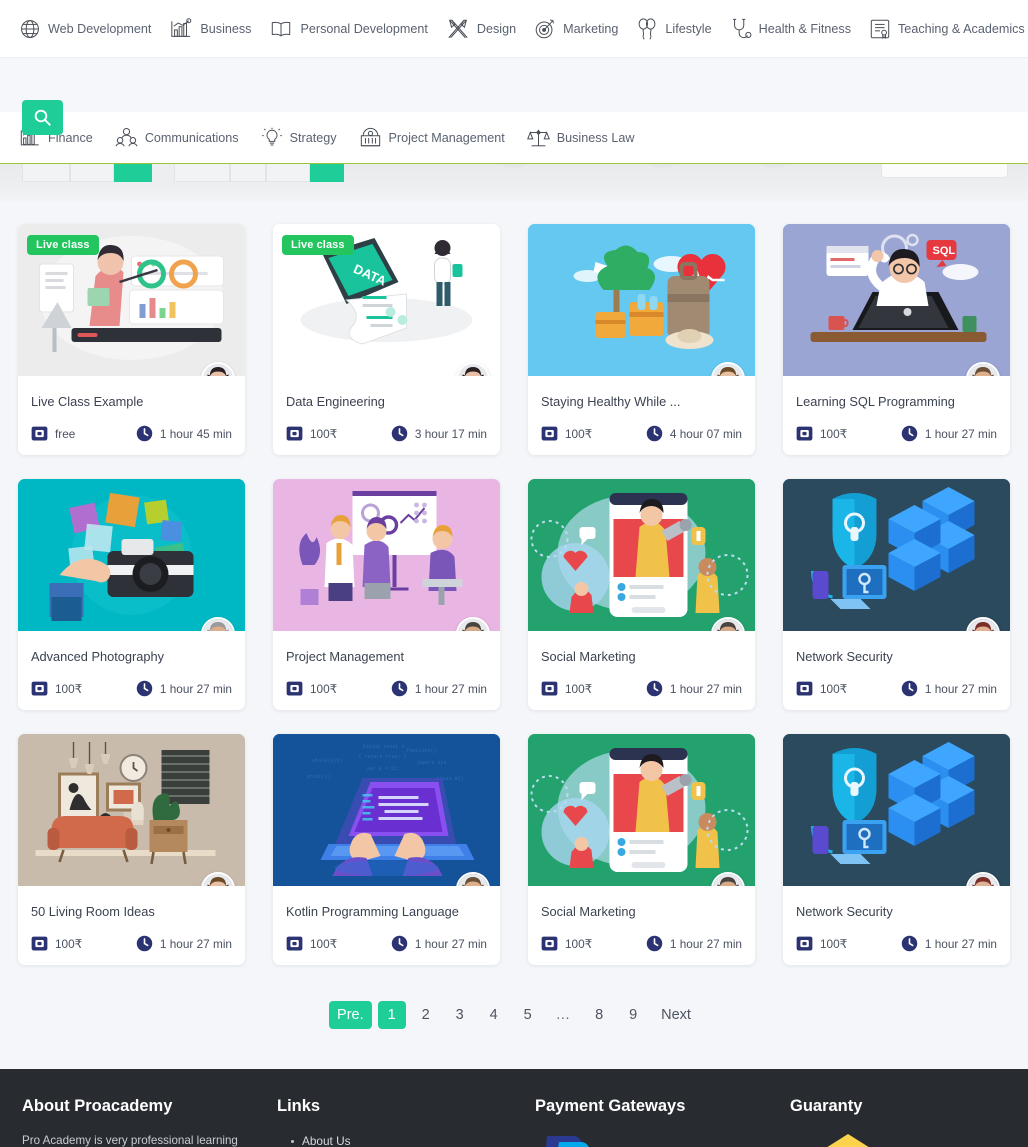 The width and height of the screenshot is (1028, 1147). Describe the element at coordinates (896, 300) in the screenshot. I see `course-thumbnail: SQL` at that location.